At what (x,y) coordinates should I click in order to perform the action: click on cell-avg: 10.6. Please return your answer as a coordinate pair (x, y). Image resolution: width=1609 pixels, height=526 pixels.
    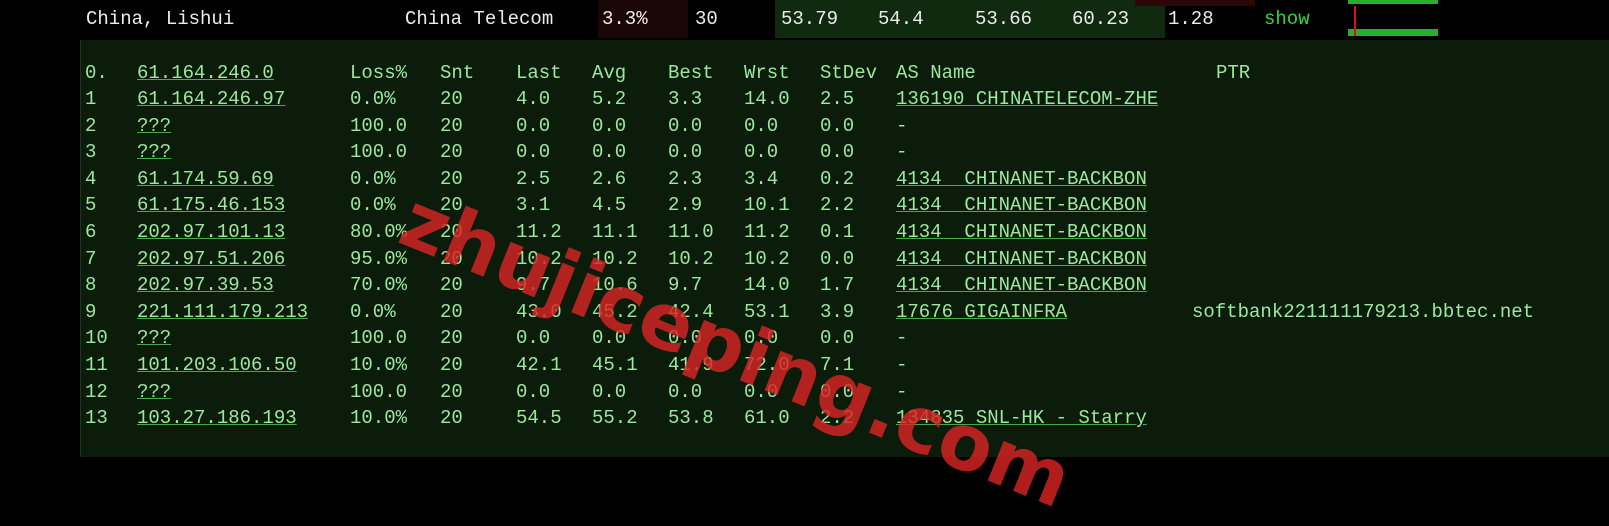
    Looking at the image, I should click on (615, 285).